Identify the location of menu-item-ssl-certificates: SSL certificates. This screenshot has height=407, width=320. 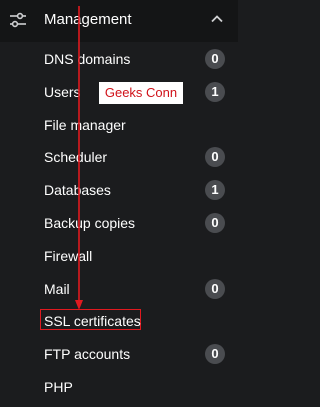
(119, 321).